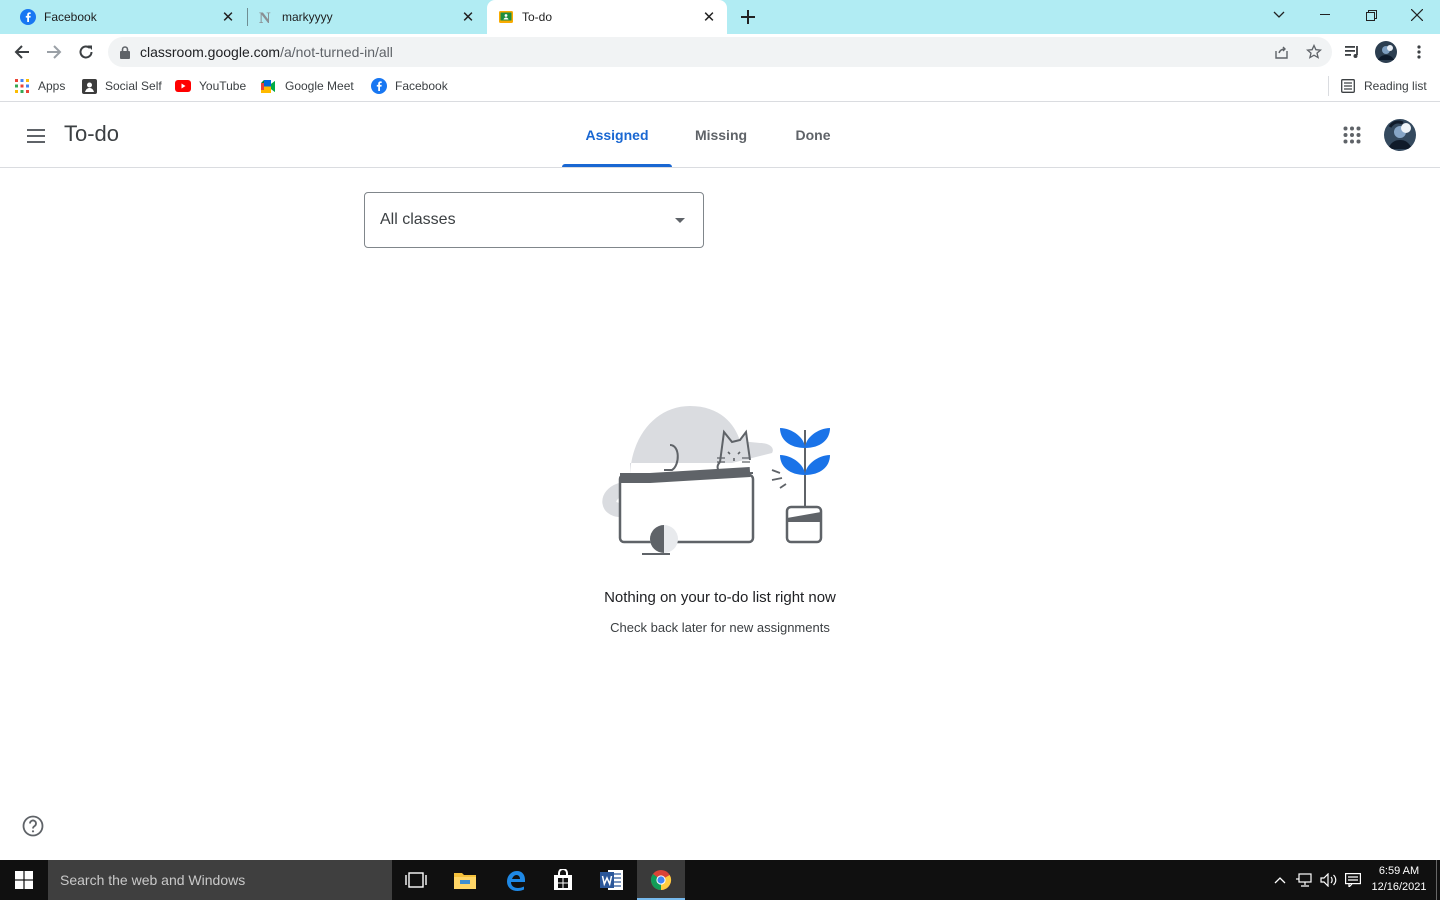  What do you see at coordinates (813, 135) in the screenshot?
I see `tab-done: Done` at bounding box center [813, 135].